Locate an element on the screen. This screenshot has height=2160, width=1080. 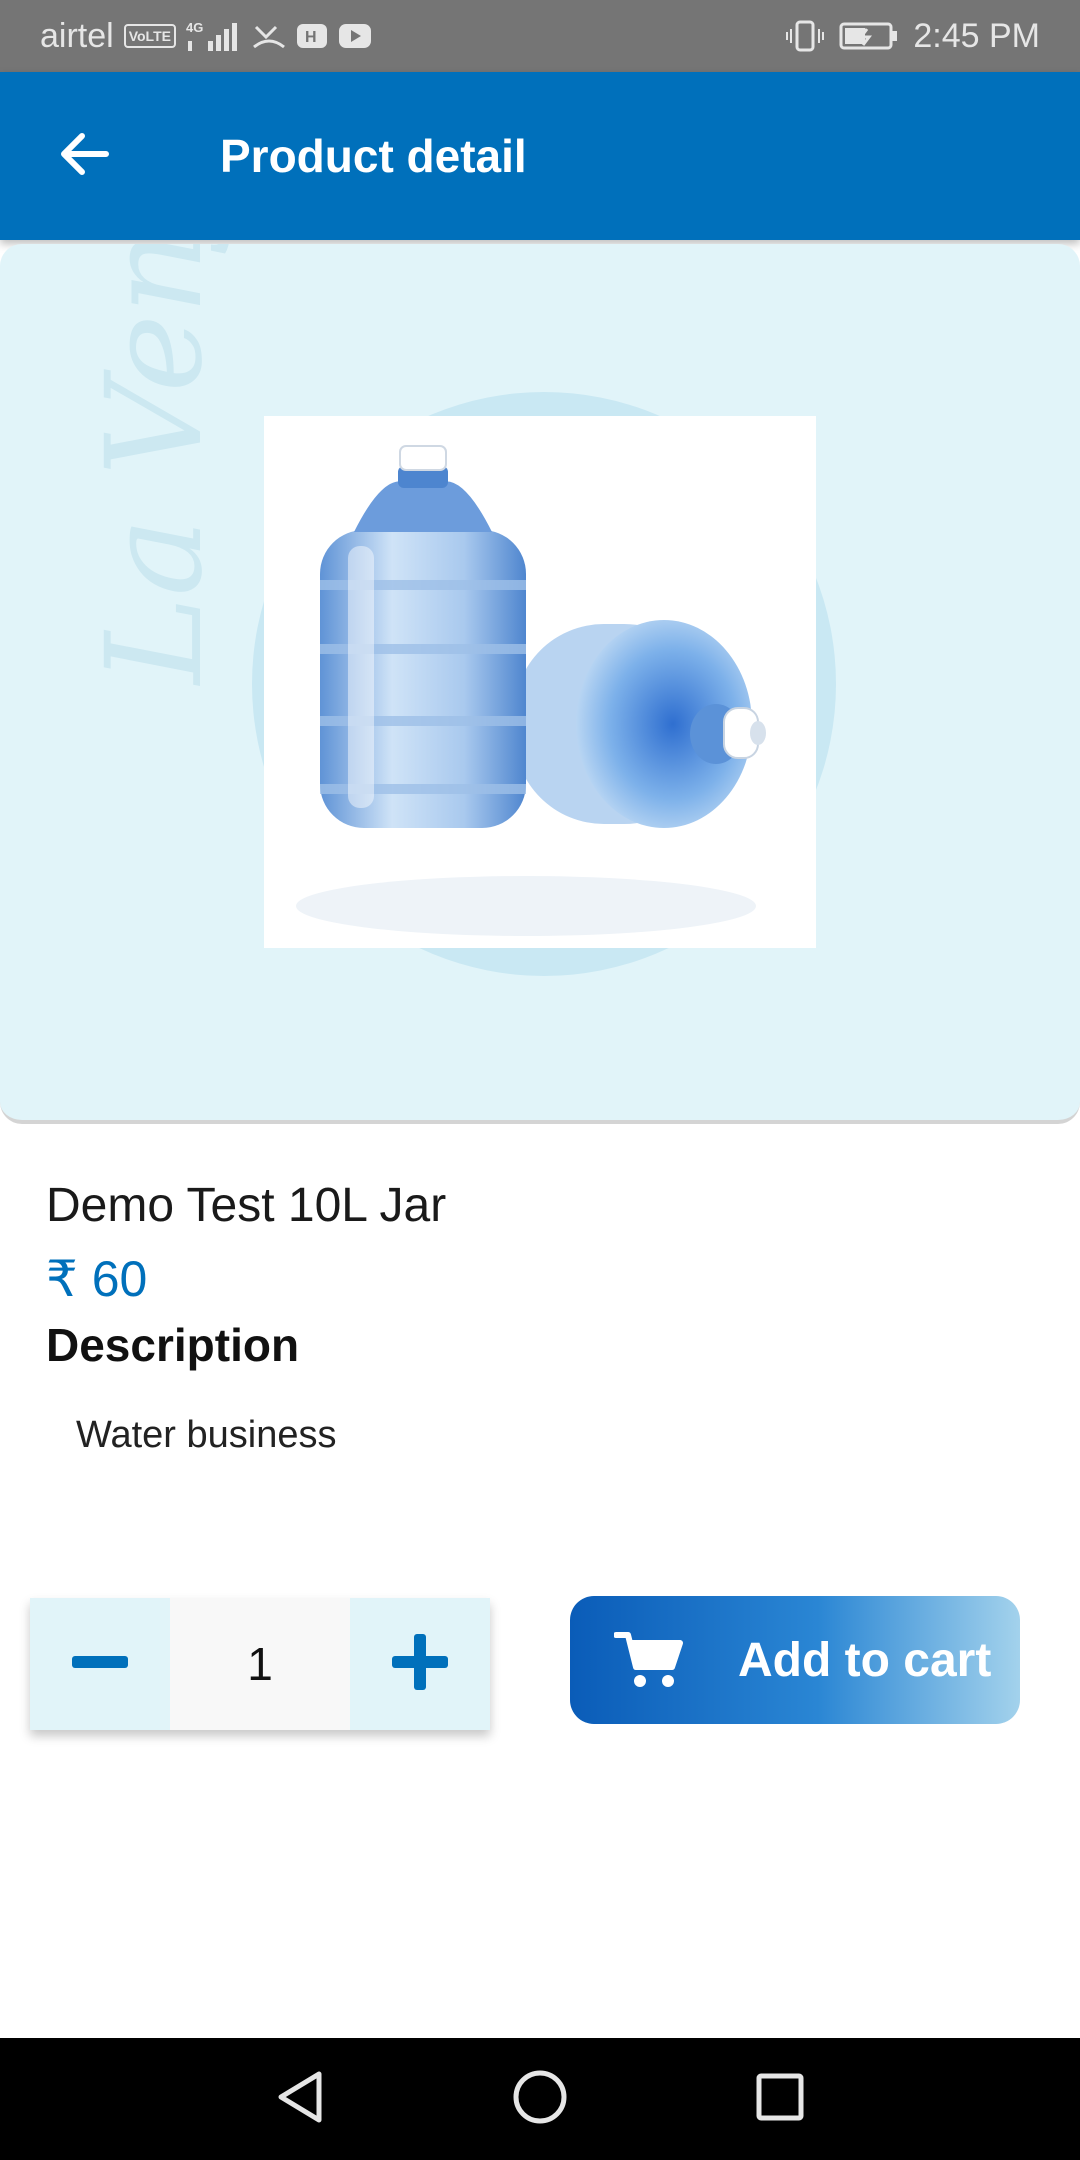
plus-icon is located at coordinates (420, 1664).